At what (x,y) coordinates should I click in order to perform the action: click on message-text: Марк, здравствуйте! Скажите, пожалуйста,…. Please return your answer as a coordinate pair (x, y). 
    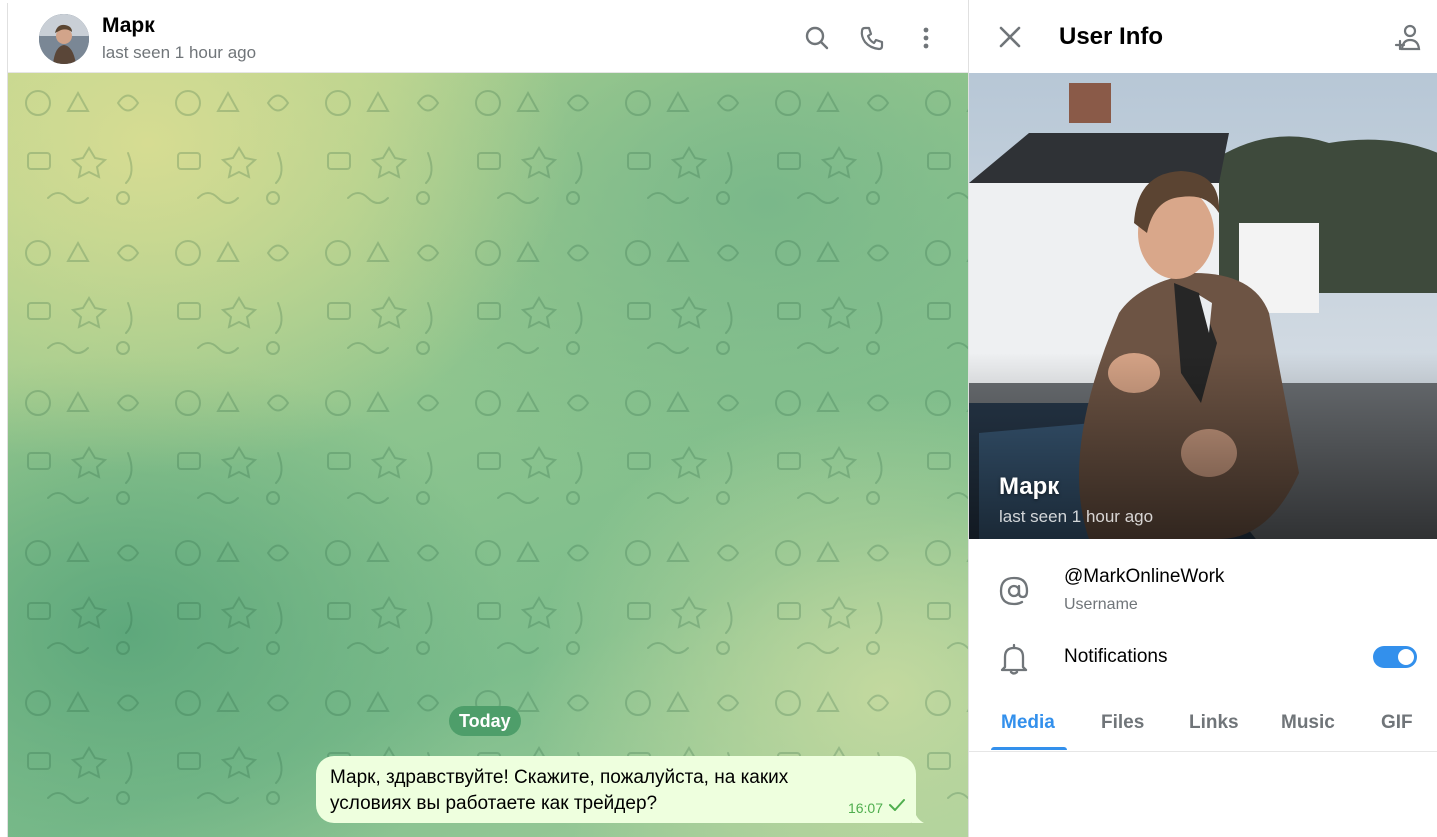
    Looking at the image, I should click on (559, 790).